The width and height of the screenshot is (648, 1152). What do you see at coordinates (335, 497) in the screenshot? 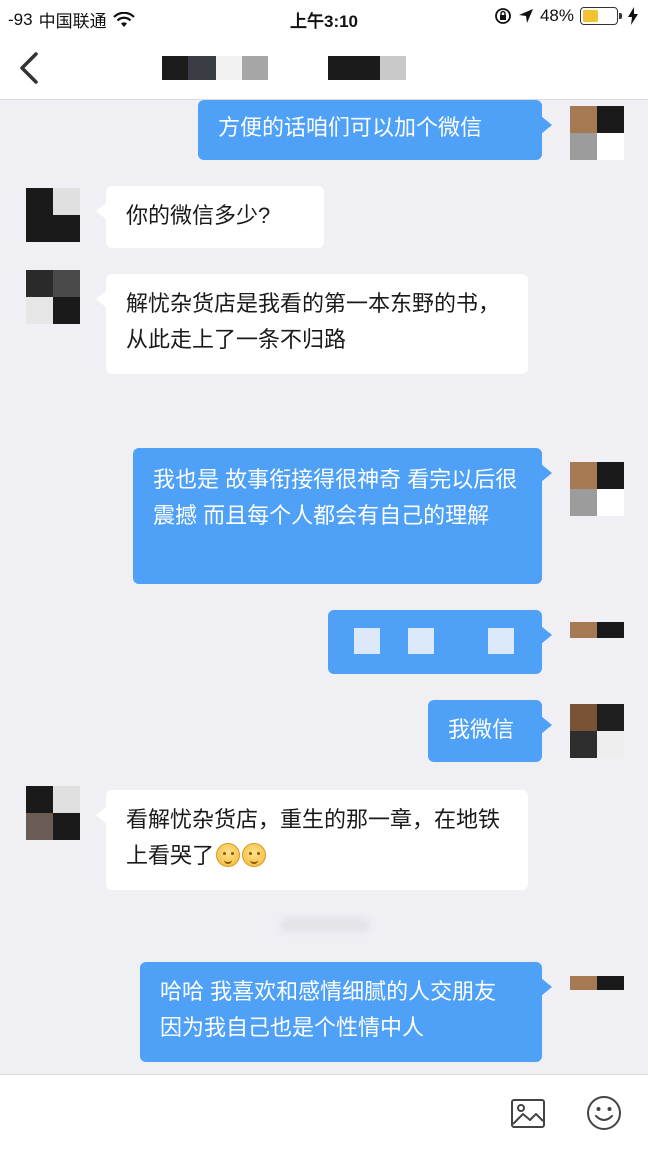
I see `message-text: 我也是 故事衔接得很神奇 看完以后很震撼 而且每个人都会有自己的理解` at bounding box center [335, 497].